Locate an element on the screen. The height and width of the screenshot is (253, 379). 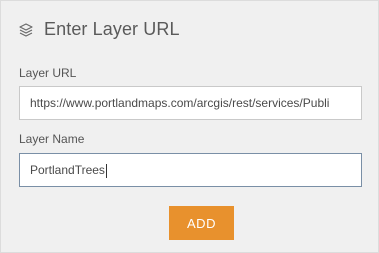
panel-header: Enter Layer URL is located at coordinates (99, 29).